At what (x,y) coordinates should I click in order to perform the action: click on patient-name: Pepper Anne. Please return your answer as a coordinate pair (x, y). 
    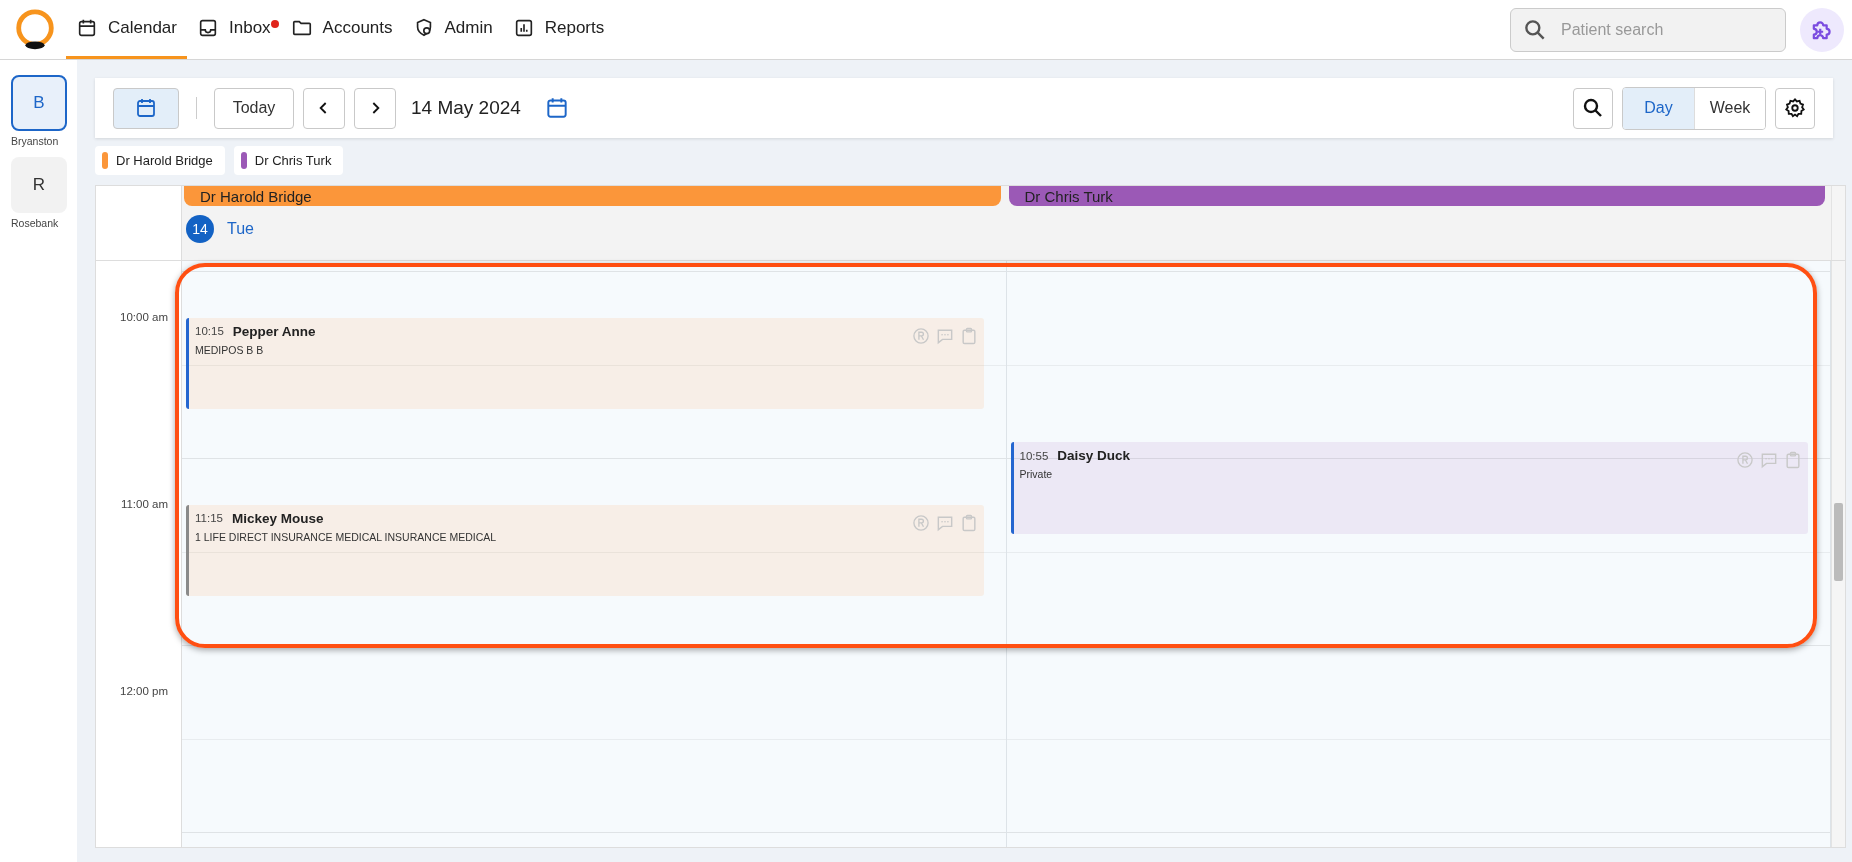
    Looking at the image, I should click on (274, 331).